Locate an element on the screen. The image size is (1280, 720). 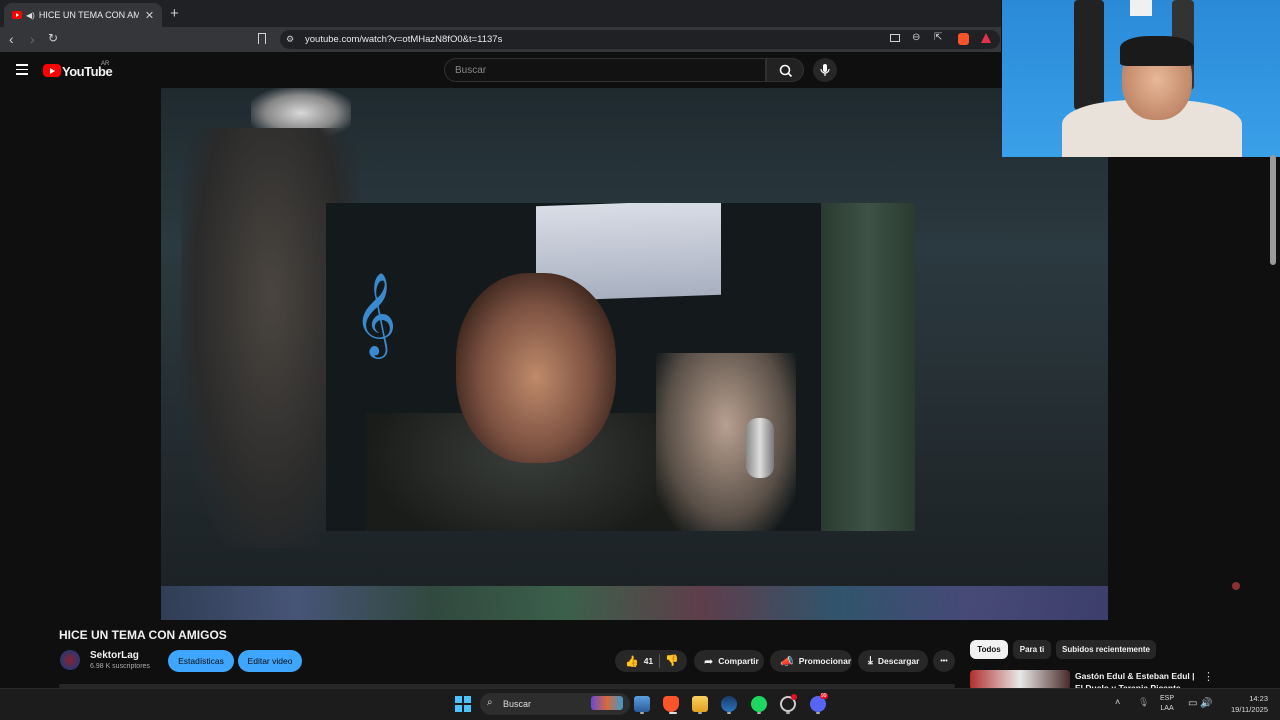
download-label: Descargar is located at coordinates (898, 661).